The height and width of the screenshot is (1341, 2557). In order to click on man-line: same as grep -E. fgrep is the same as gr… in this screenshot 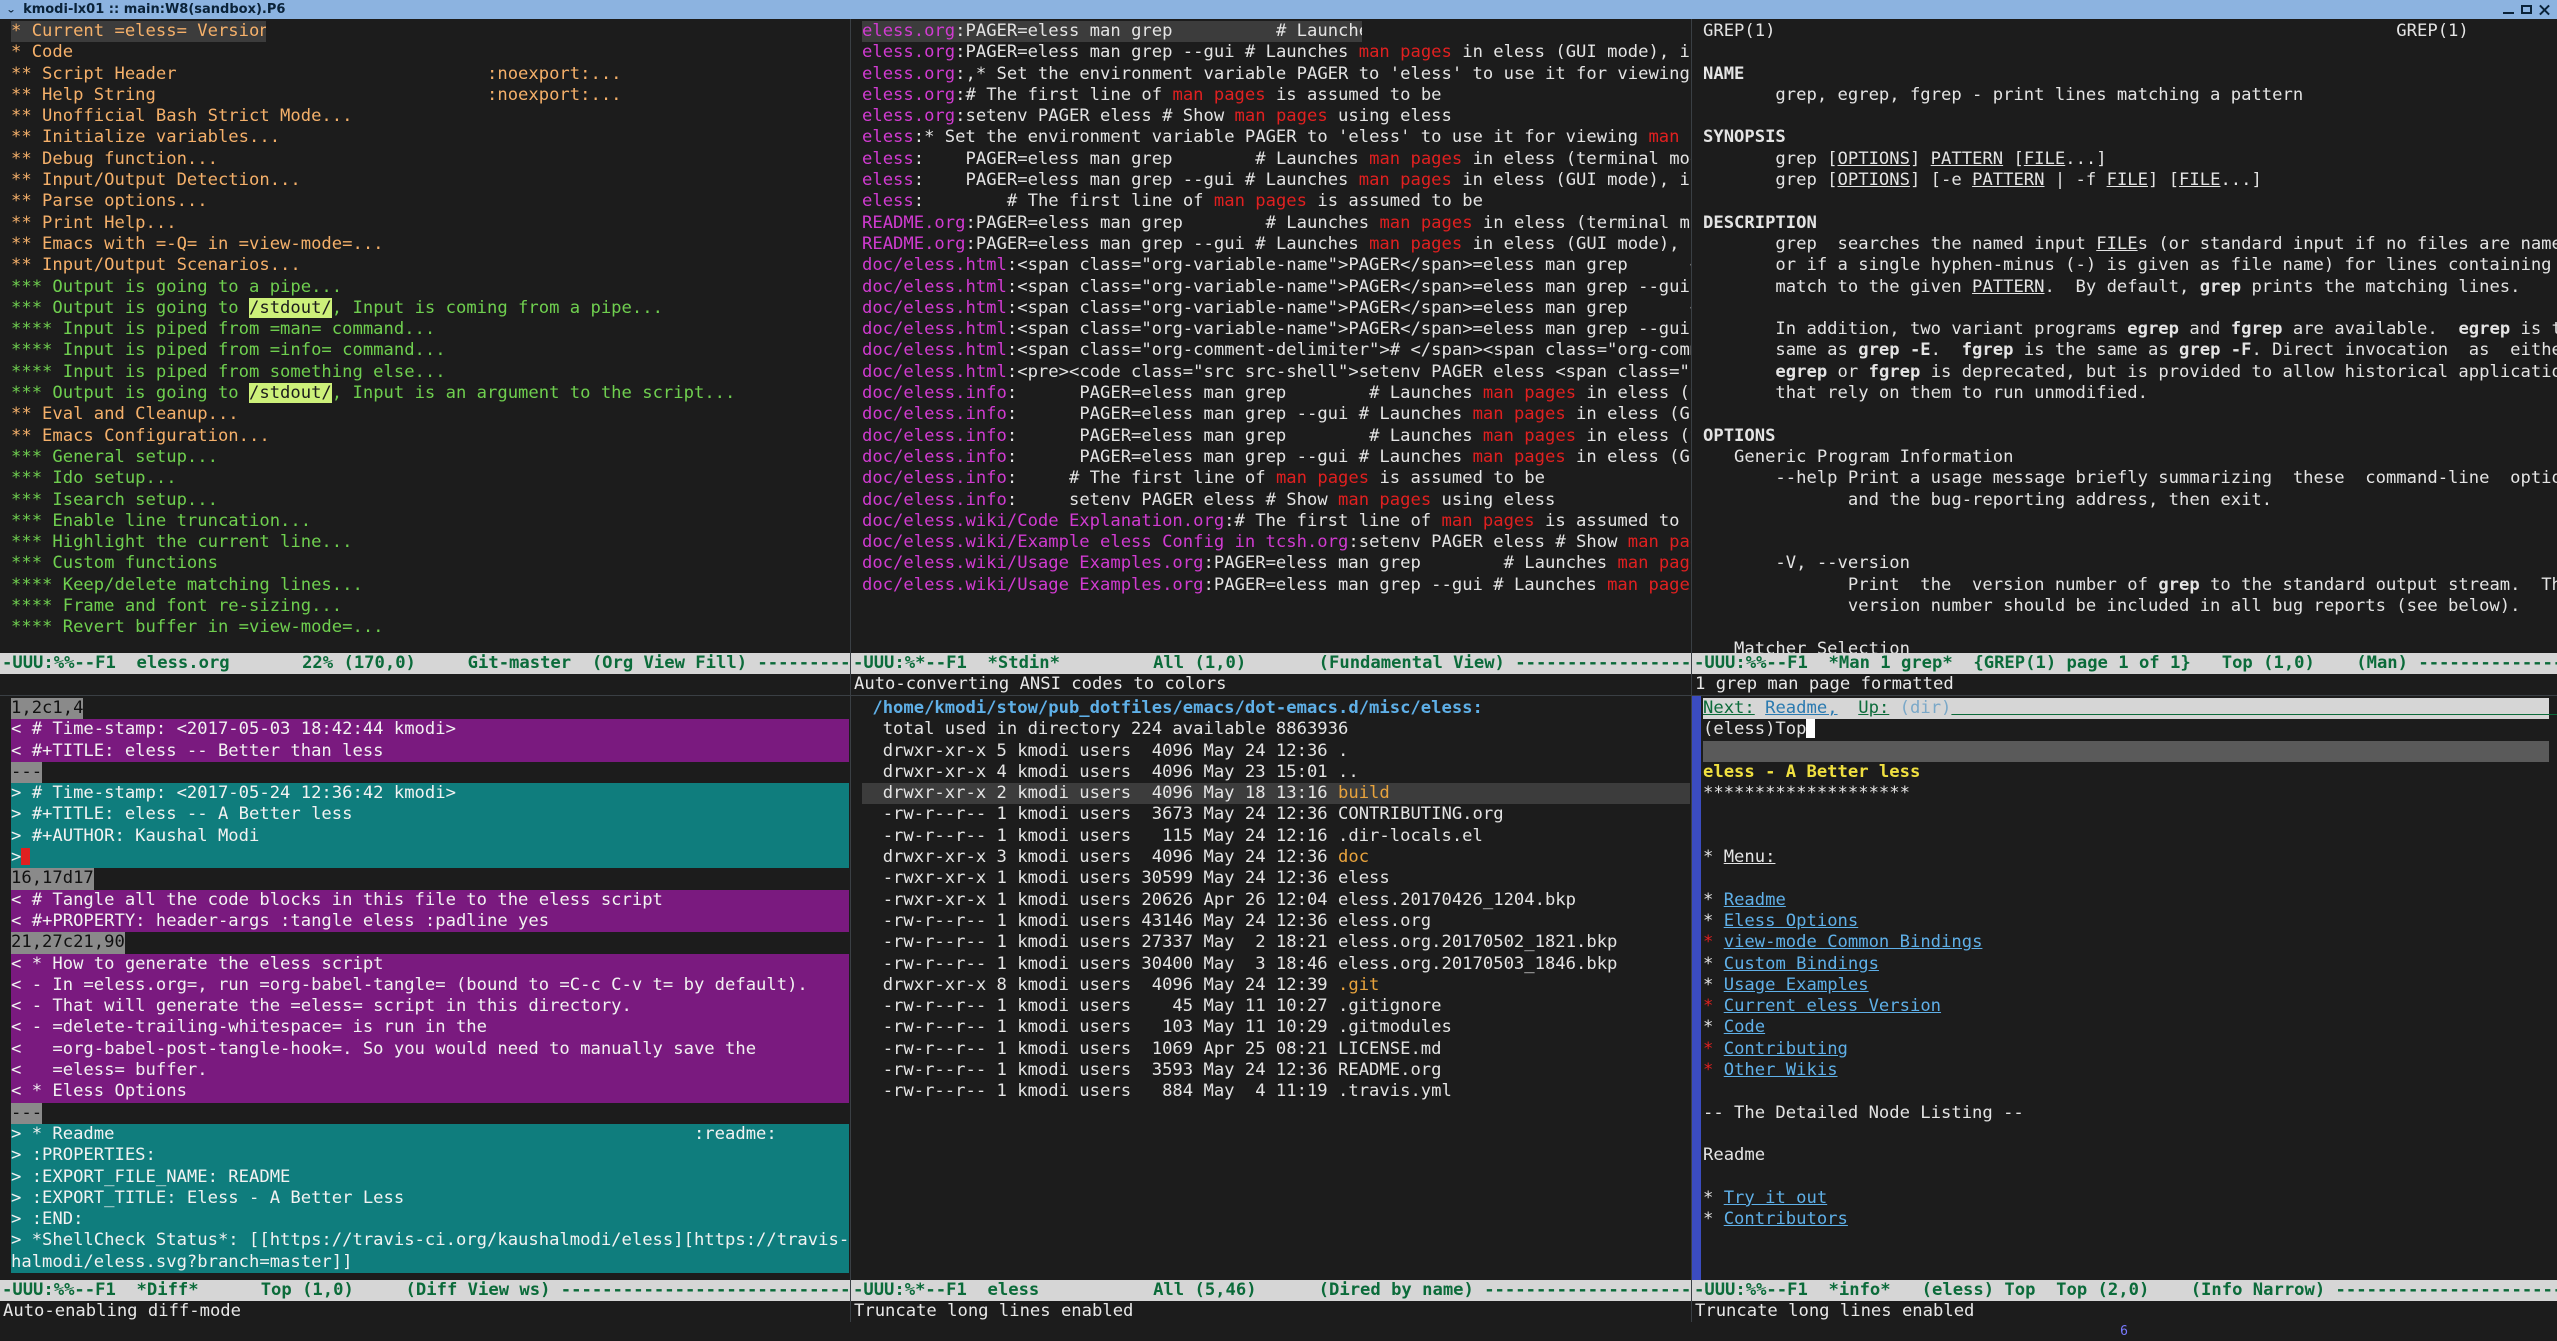, I will do `click(2130, 350)`.